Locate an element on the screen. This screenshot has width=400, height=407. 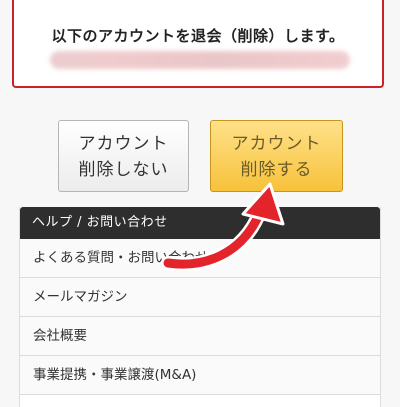
menu-item-faq: よくある質問・お問い合わせ is located at coordinates (200, 258).